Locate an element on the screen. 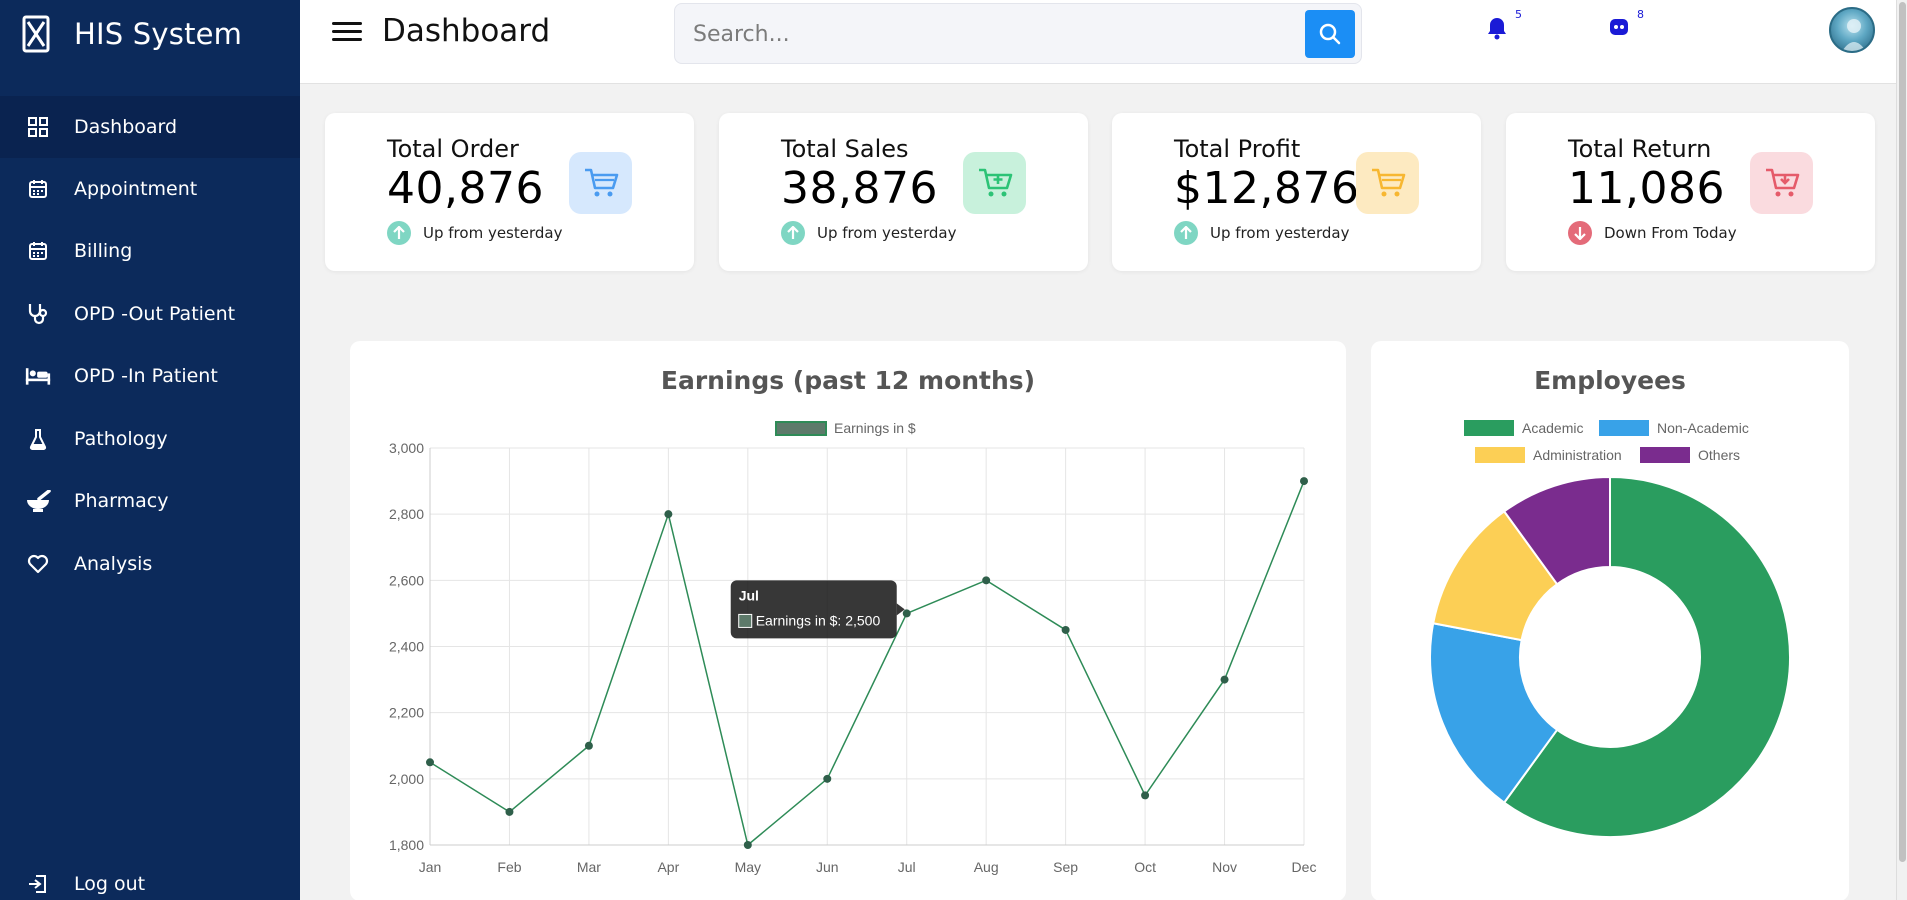 Image resolution: width=1907 pixels, height=900 pixels. card-value: 11,086 is located at coordinates (1646, 188).